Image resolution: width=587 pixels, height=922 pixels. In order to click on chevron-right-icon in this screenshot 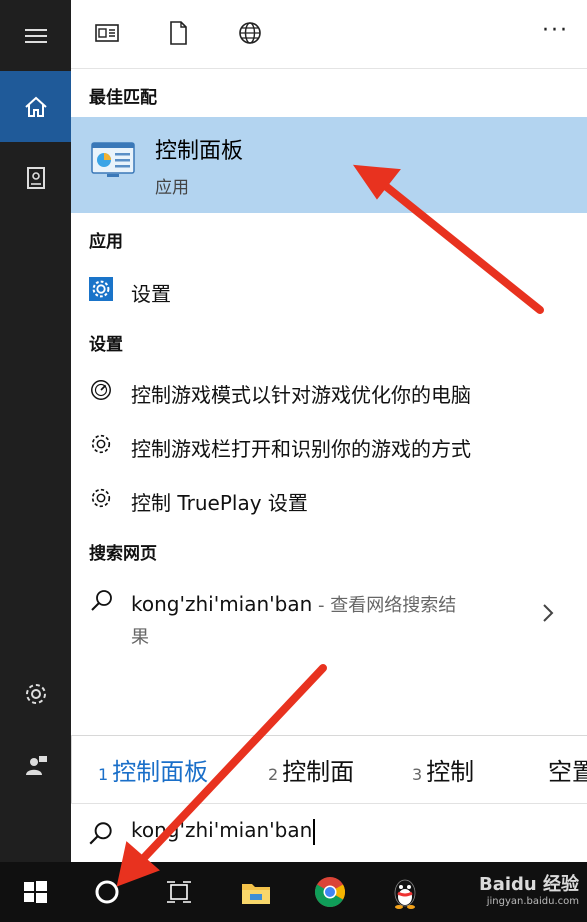, I will do `click(548, 613)`.